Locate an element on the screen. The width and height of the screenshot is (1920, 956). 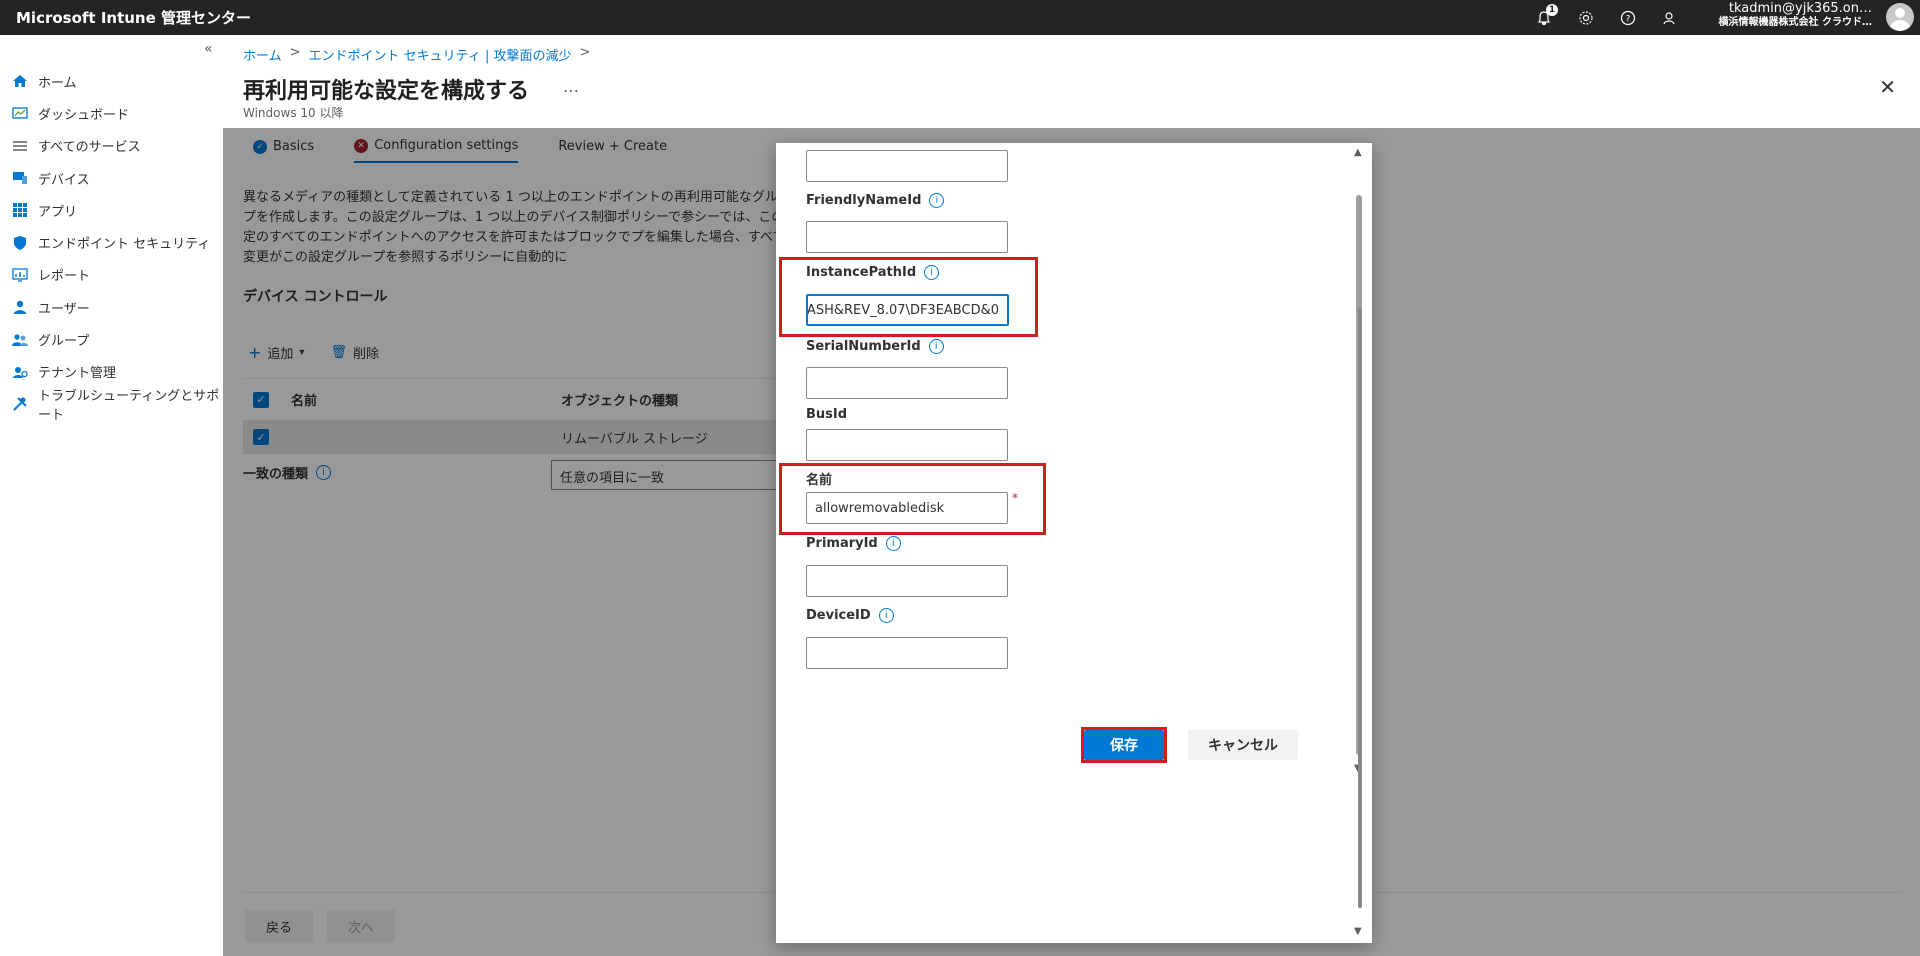
sidebar-item-tenant-admin: テナント管理 is located at coordinates (111, 372).